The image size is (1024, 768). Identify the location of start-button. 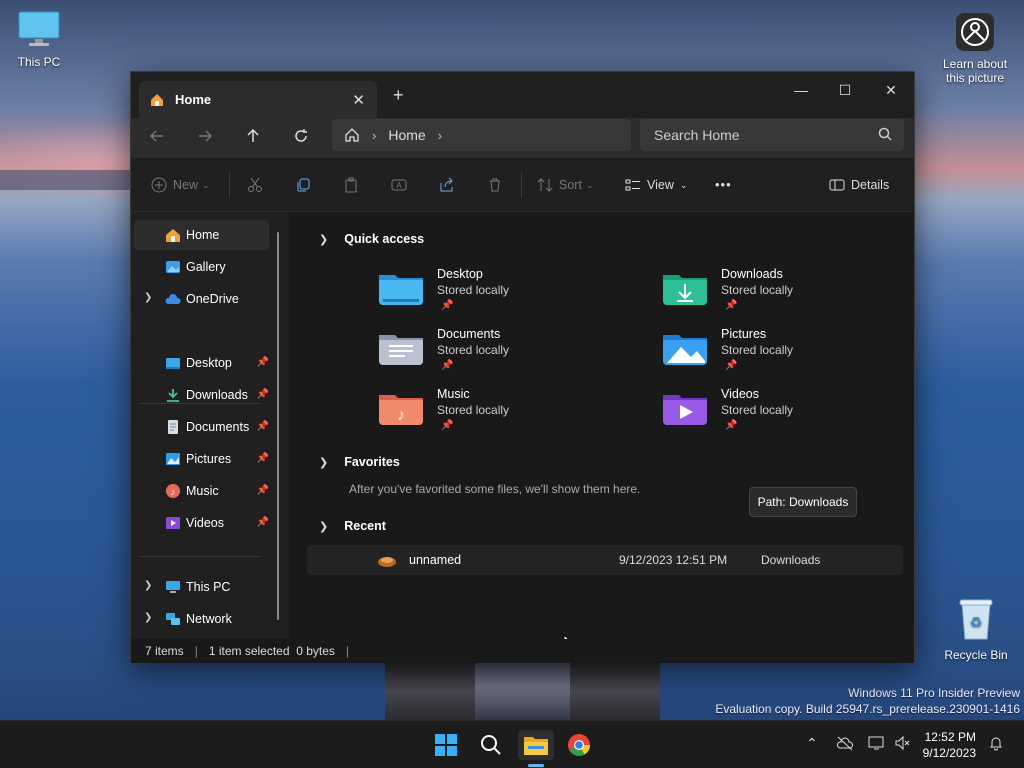
(446, 745).